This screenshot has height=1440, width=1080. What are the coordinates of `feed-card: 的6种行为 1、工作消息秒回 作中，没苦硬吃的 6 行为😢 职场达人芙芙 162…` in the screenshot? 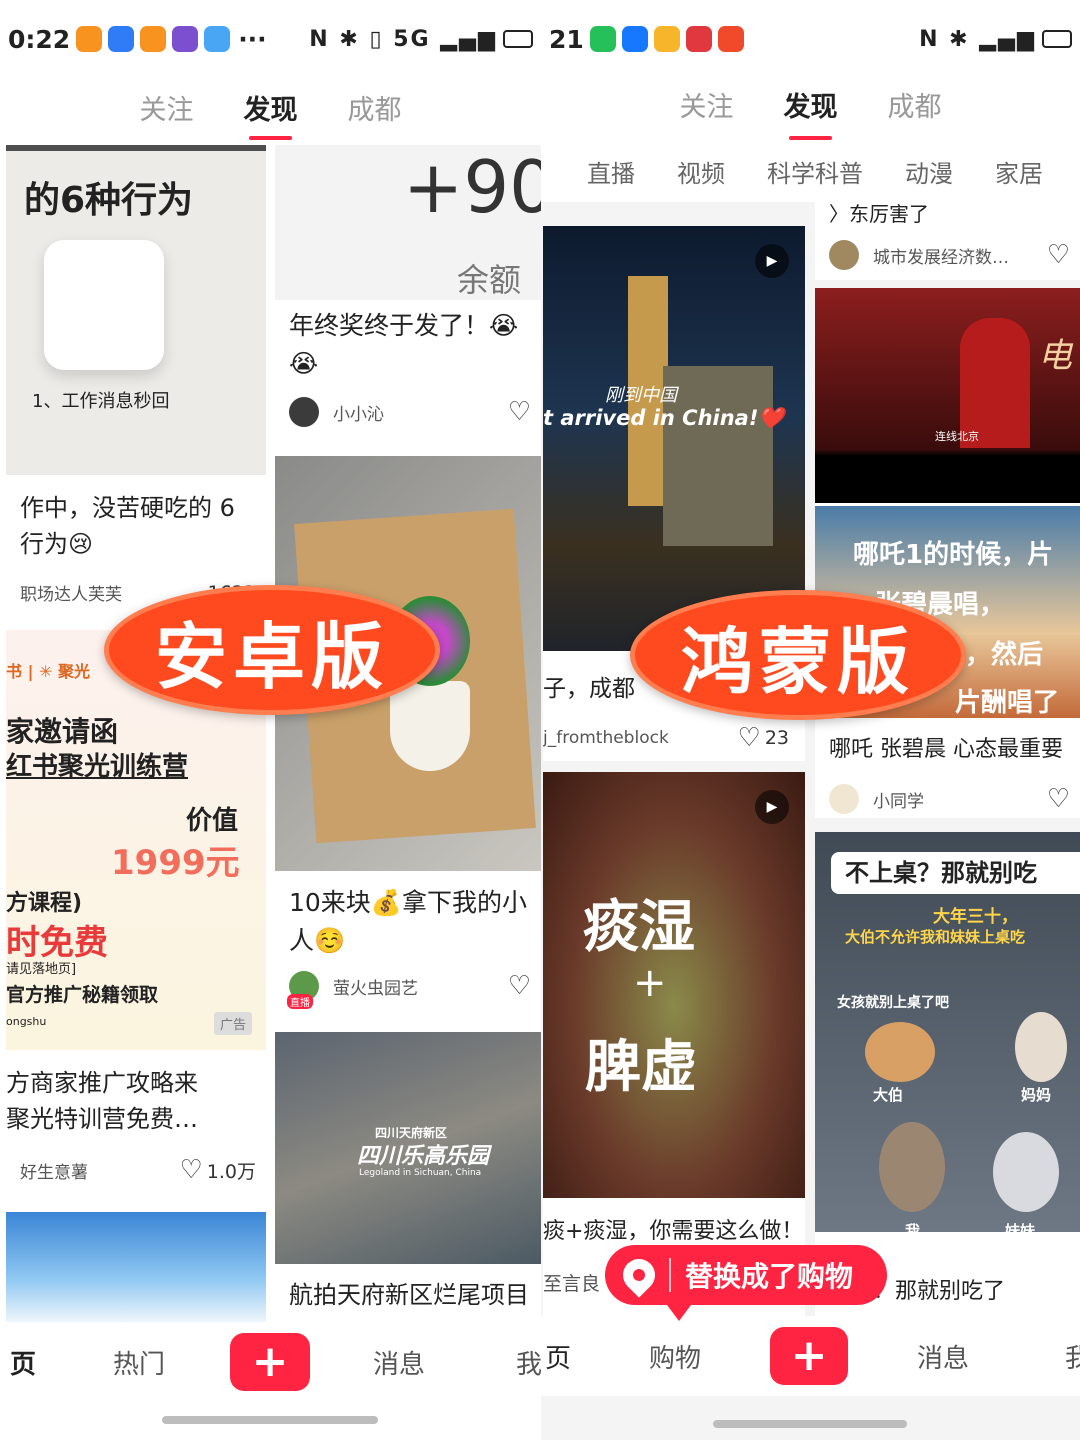 It's located at (136, 385).